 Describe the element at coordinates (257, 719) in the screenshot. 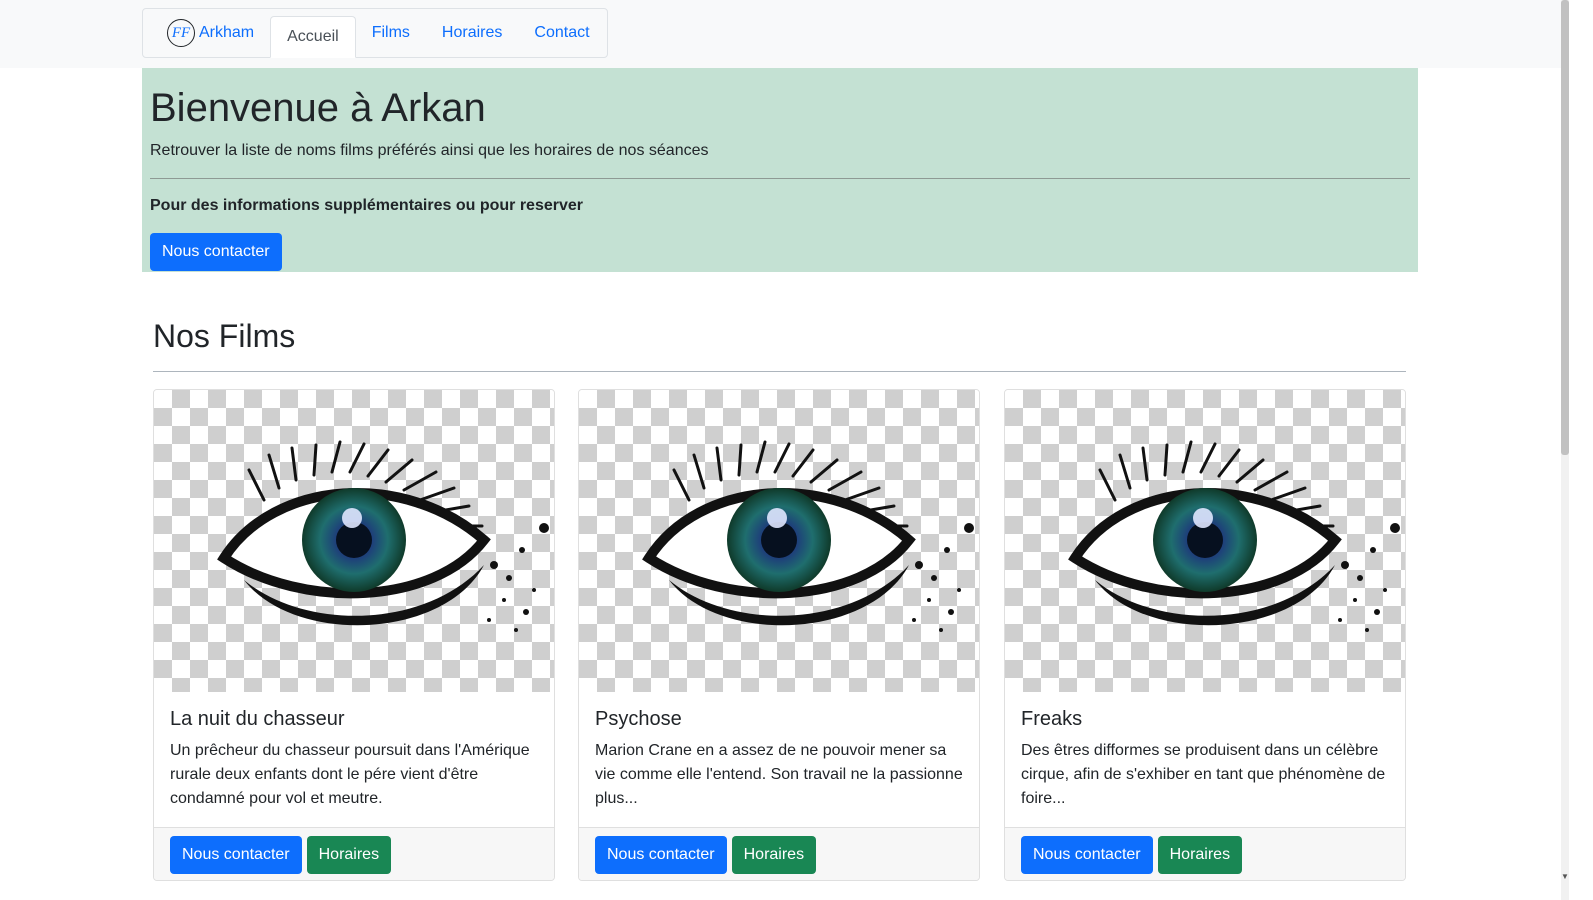

I see `card-title: La nuit du chasseur` at that location.